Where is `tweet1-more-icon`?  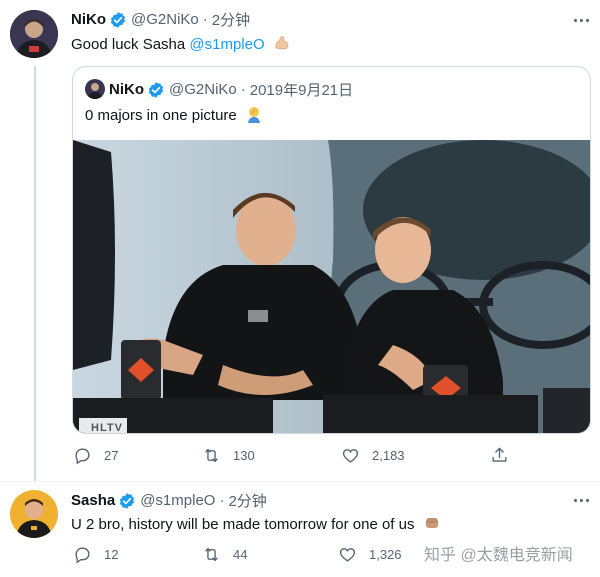
tweet1-more-icon is located at coordinates (581, 20).